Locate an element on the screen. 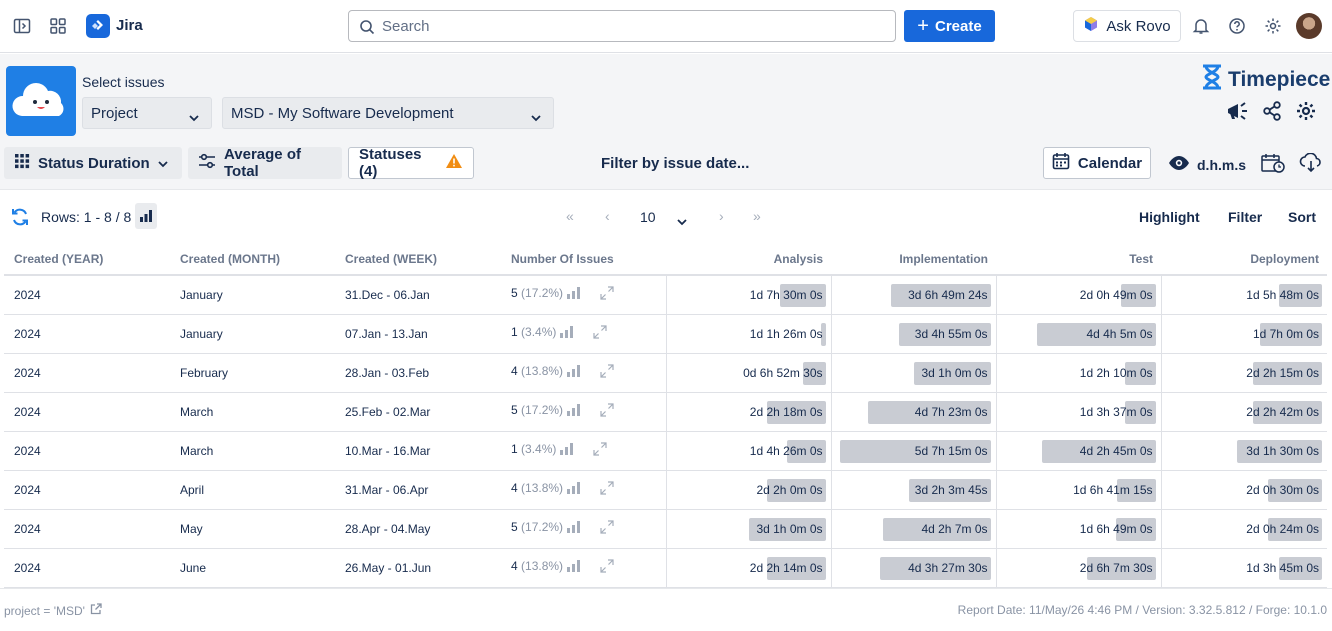 The height and width of the screenshot is (631, 1332). time-format-toggle: d.h.m.s is located at coordinates (1207, 164).